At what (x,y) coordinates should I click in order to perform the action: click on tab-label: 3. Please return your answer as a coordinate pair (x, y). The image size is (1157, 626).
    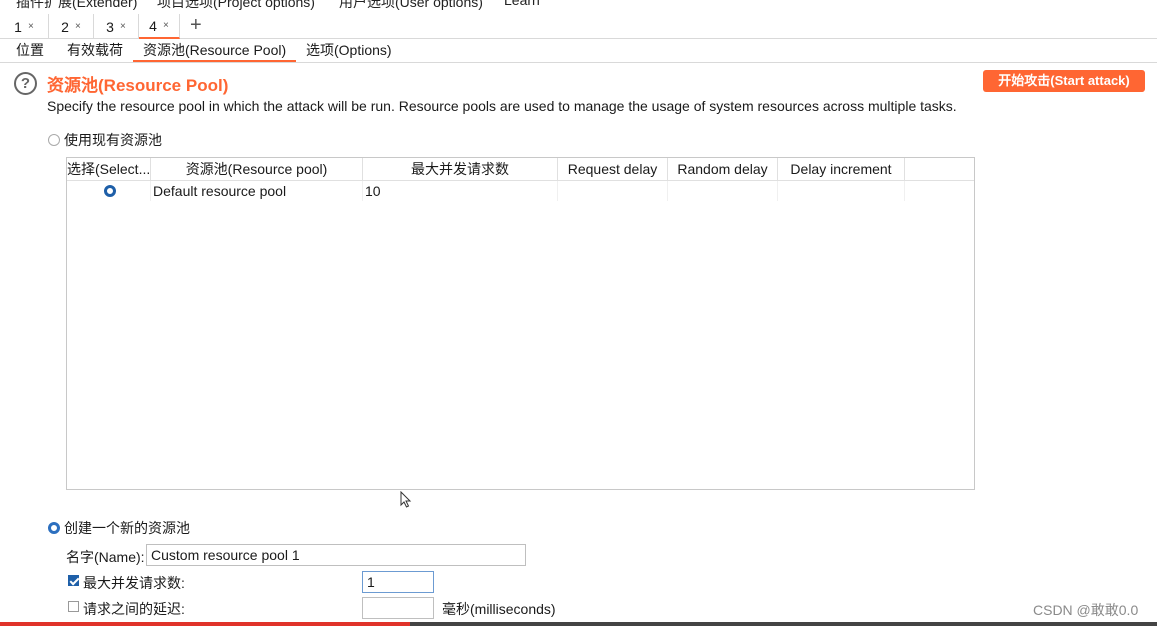
    Looking at the image, I should click on (110, 26).